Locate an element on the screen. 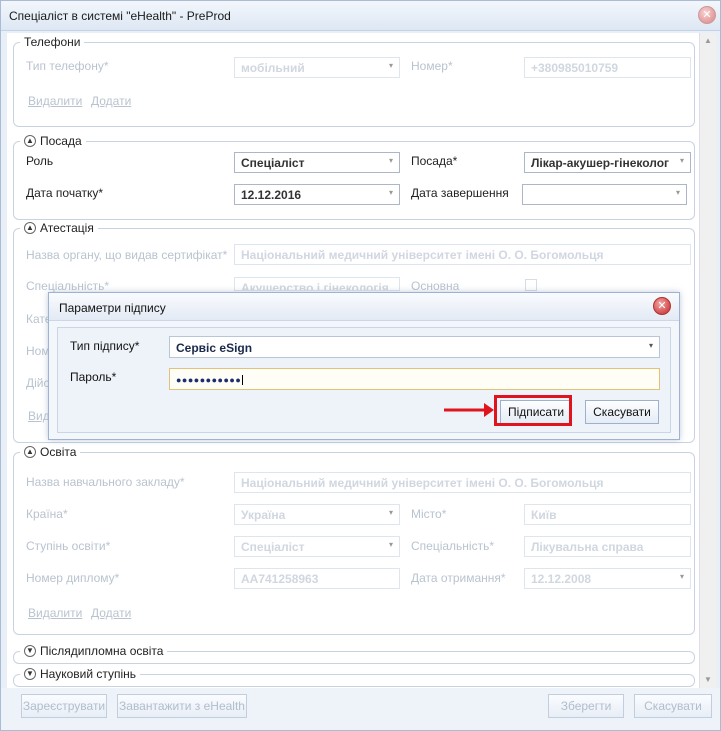  annotation-arrow-icon is located at coordinates (469, 410).